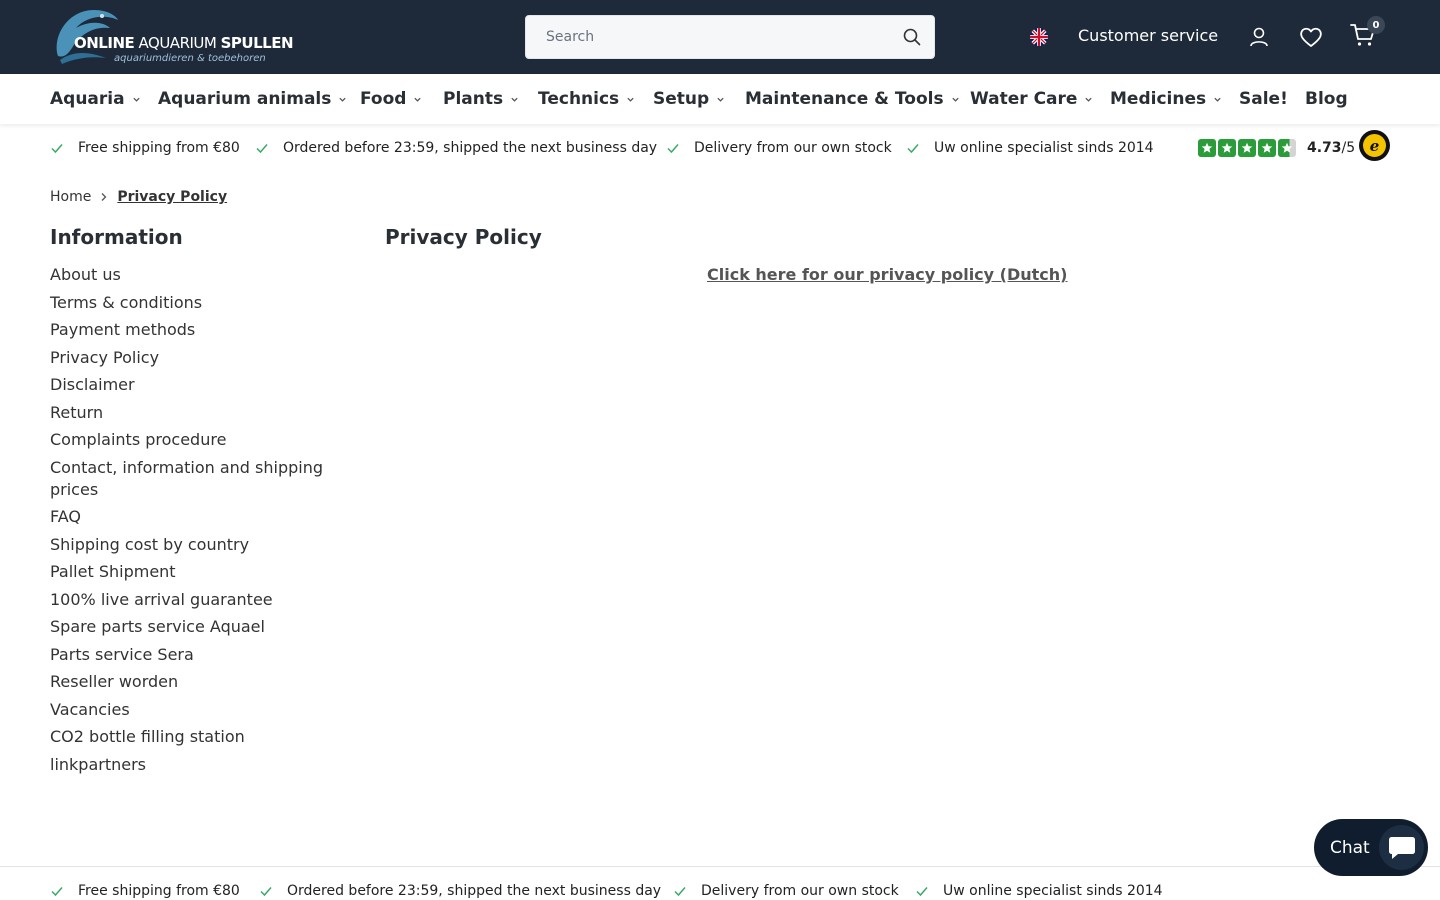 The height and width of the screenshot is (900, 1440). I want to click on search-bar, so click(730, 37).